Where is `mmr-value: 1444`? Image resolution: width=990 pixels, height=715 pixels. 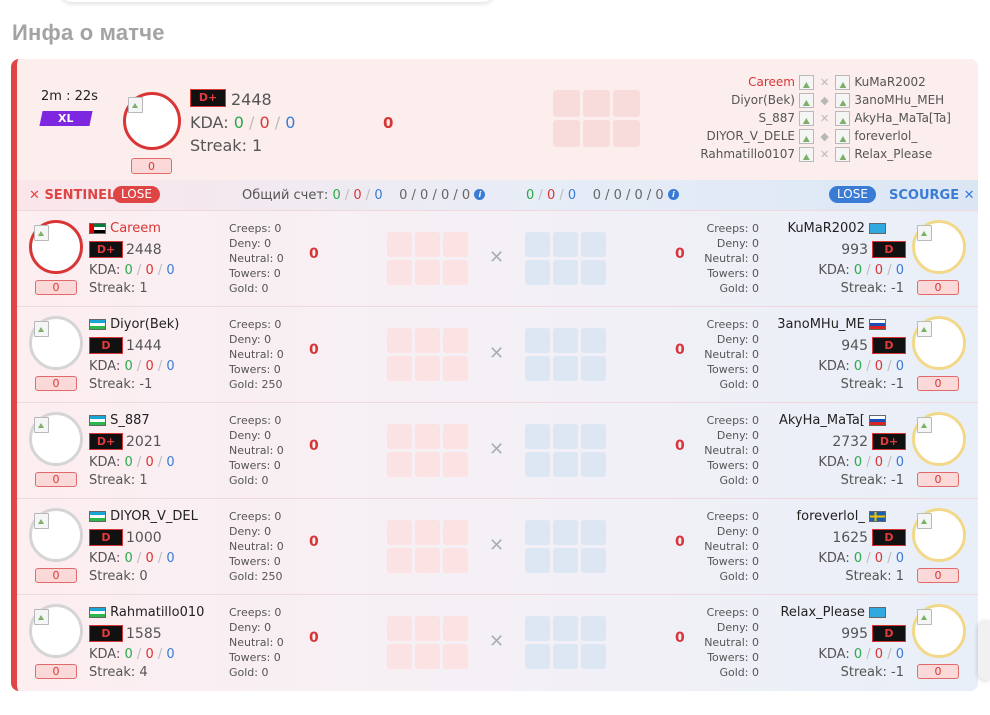
mmr-value: 1444 is located at coordinates (144, 346).